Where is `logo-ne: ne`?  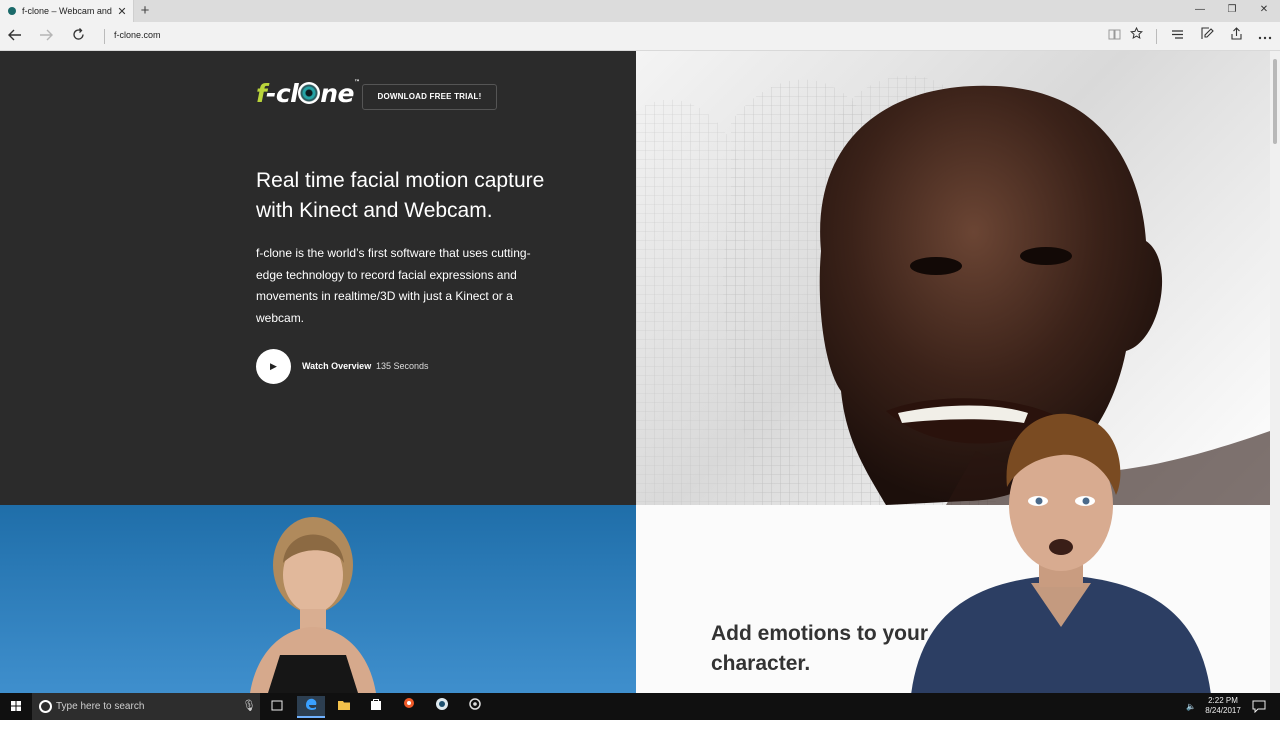 logo-ne: ne is located at coordinates (337, 93).